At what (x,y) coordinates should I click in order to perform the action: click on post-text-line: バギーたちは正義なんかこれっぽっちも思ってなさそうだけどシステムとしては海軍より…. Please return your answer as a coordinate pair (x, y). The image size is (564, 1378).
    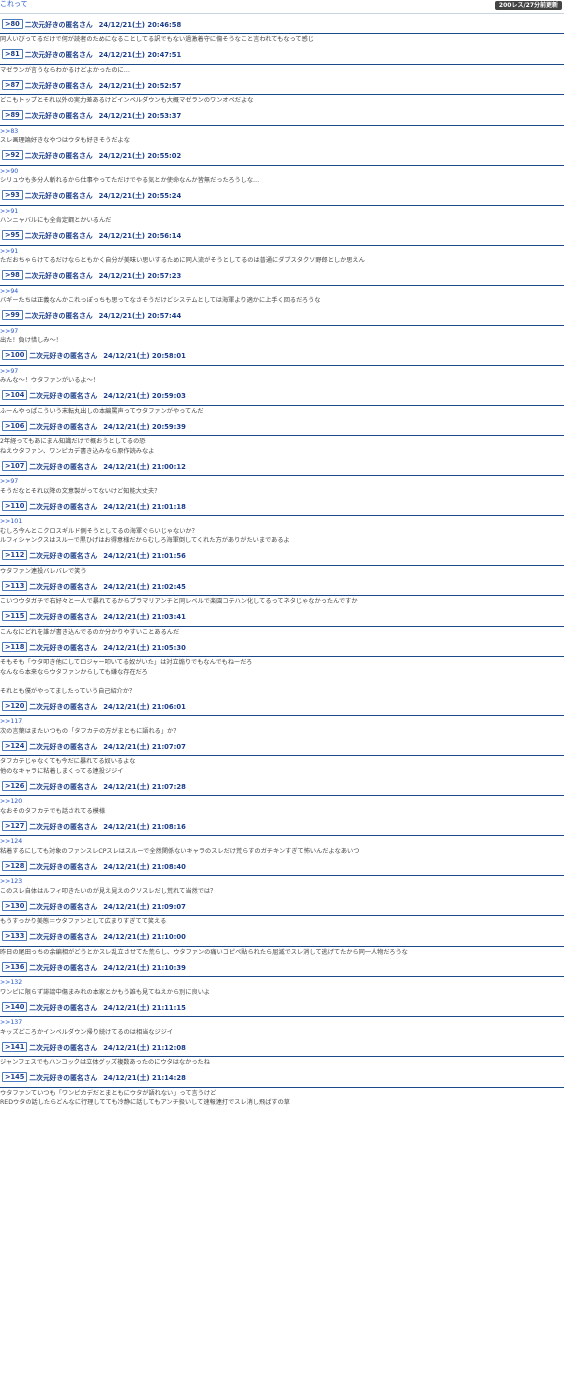
    Looking at the image, I should click on (160, 300).